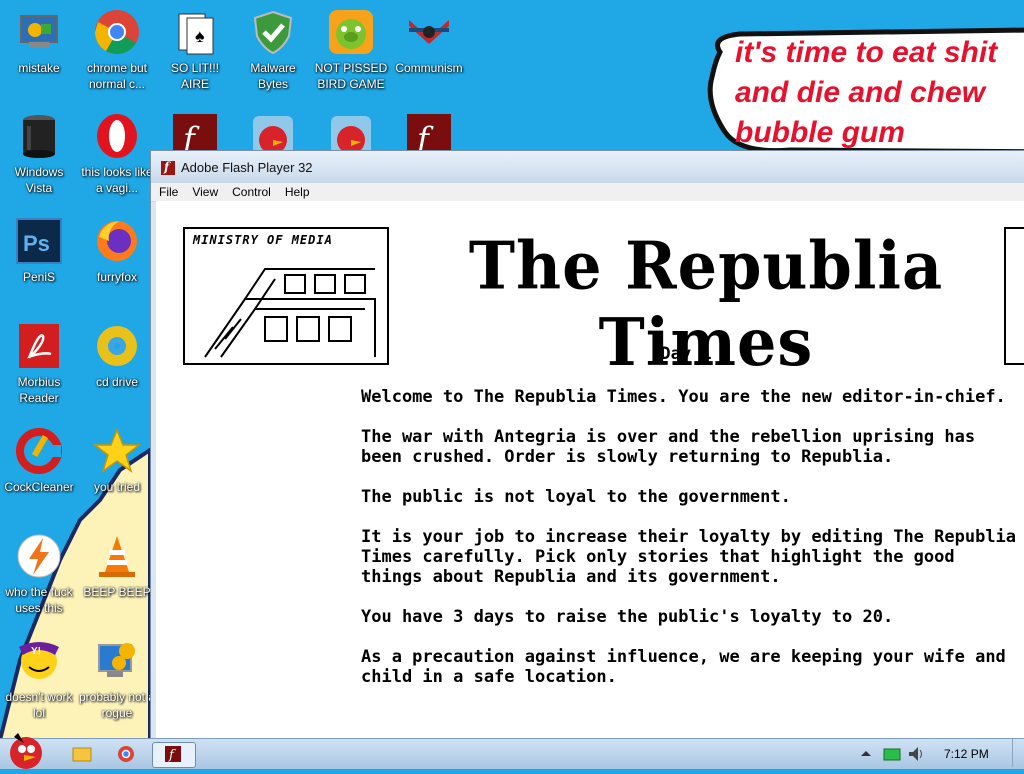 This screenshot has height=774, width=1024. Describe the element at coordinates (117, 661) in the screenshot. I see `settings-monitor-icon` at that location.